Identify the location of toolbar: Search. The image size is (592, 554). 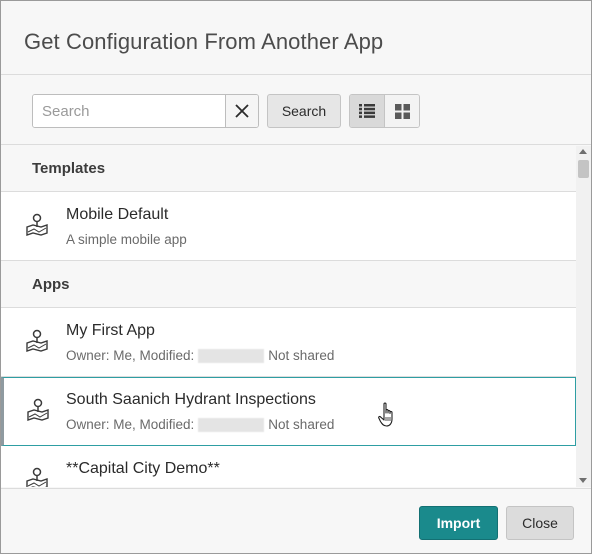
(296, 110).